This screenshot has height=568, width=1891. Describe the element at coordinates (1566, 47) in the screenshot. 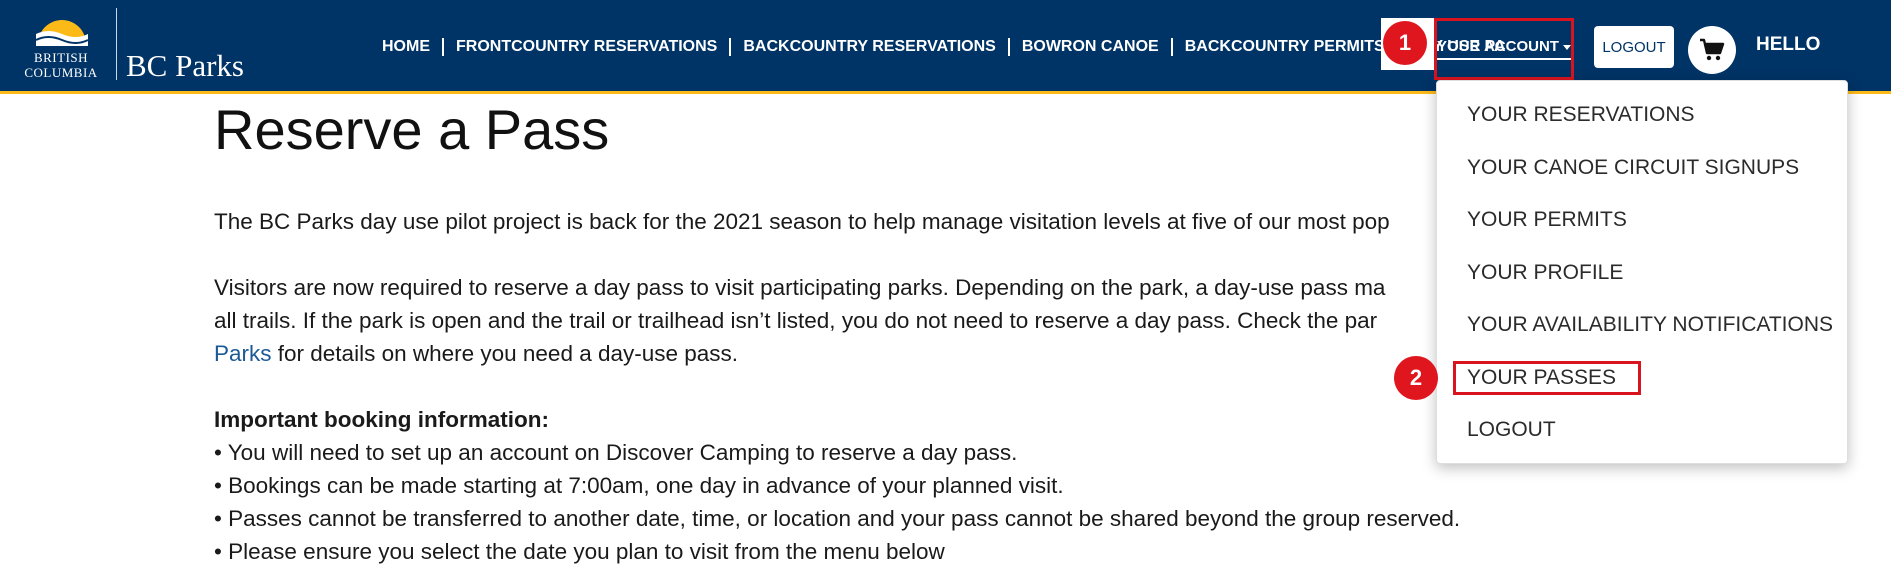

I see `caret-down-icon` at that location.